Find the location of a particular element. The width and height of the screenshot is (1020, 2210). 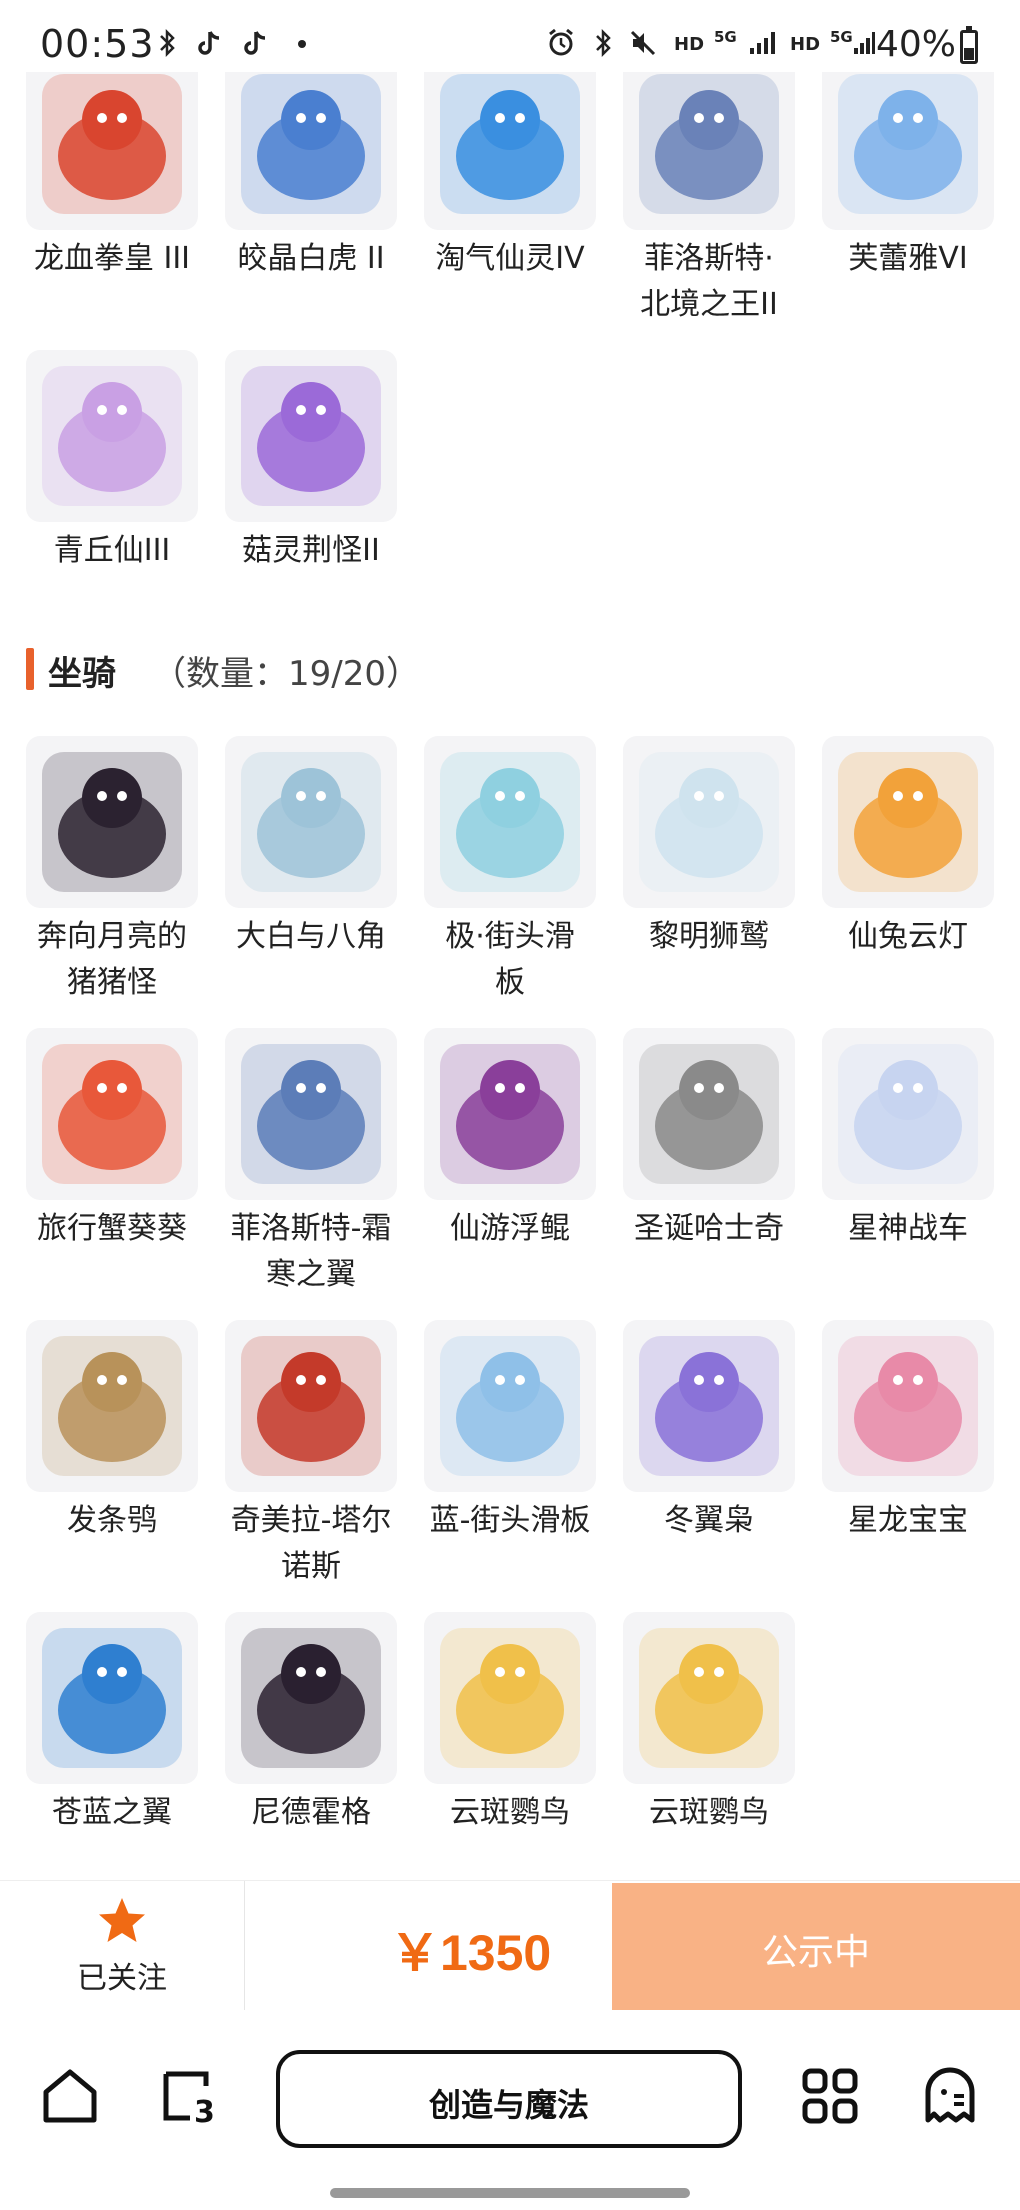

white-tiger-pet-art is located at coordinates (311, 144).